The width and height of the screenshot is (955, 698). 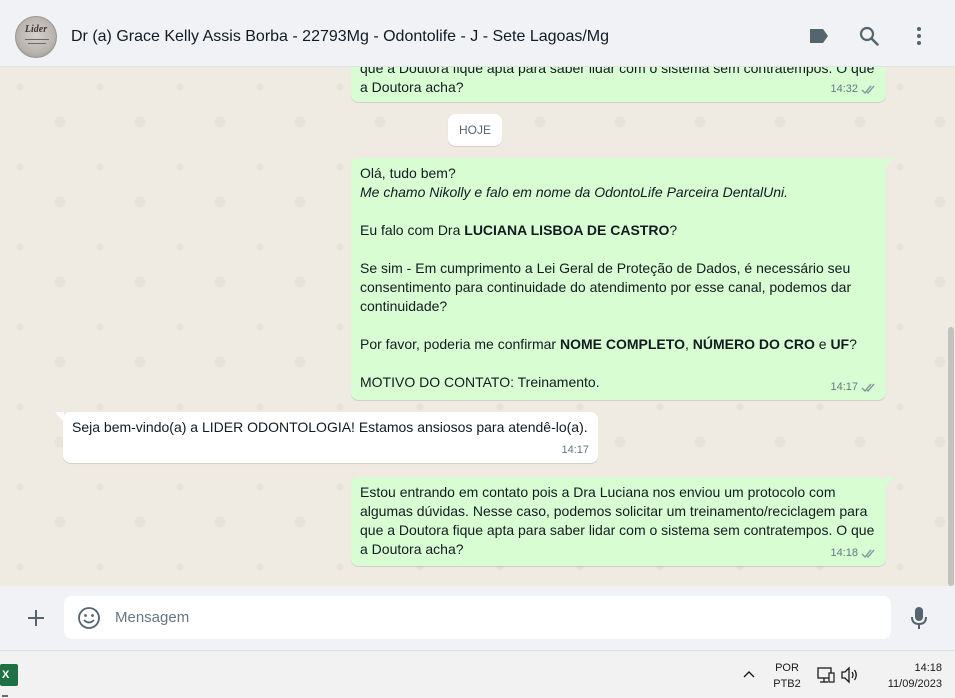 What do you see at coordinates (787, 684) in the screenshot?
I see `keyboard-layout: PTB2` at bounding box center [787, 684].